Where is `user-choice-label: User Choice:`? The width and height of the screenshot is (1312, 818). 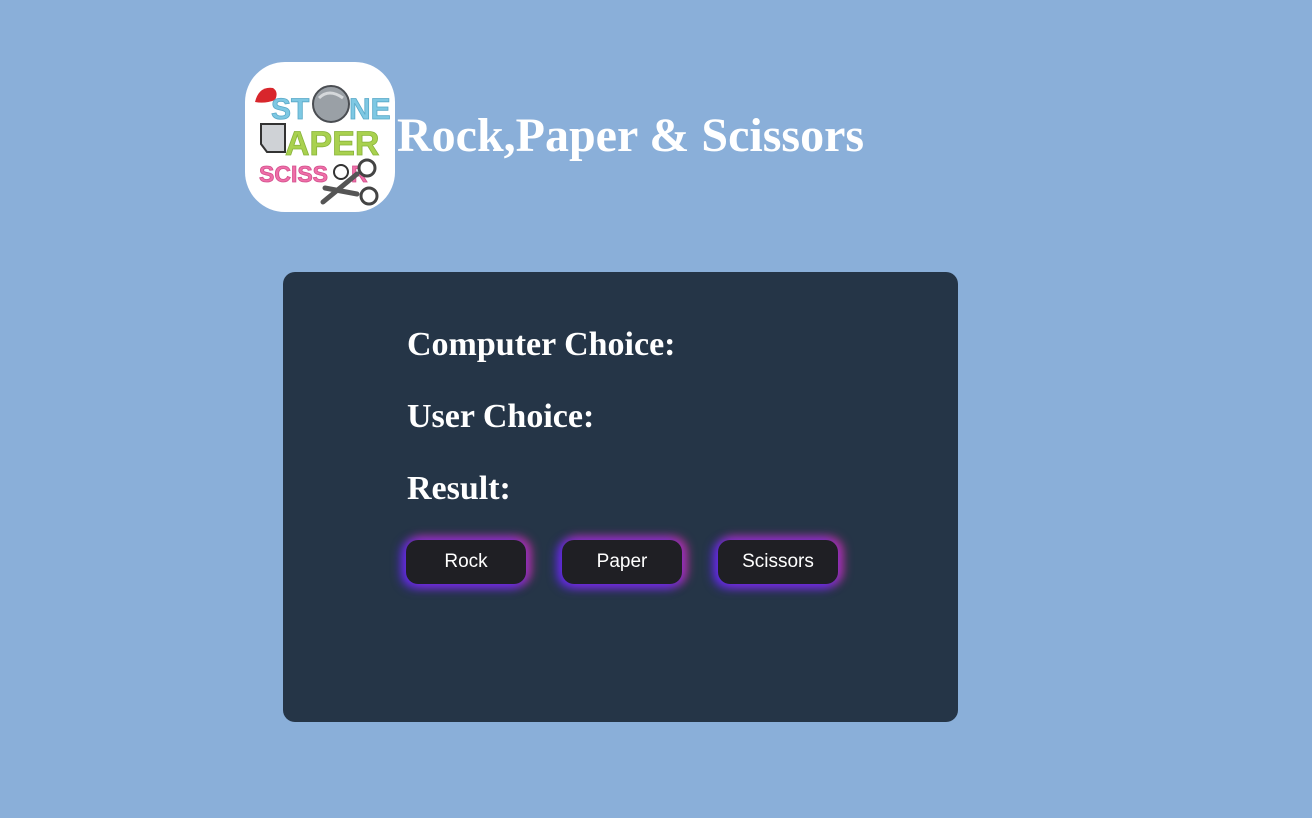
user-choice-label: User Choice: is located at coordinates (501, 416).